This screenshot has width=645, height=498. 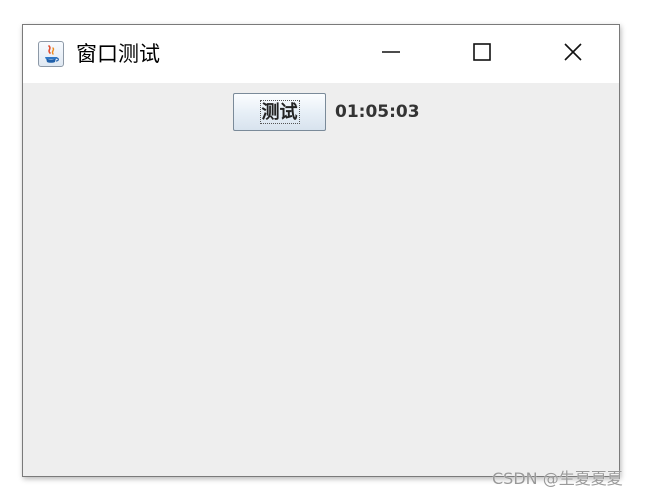 What do you see at coordinates (321, 54) in the screenshot?
I see `title-bar: 窗口测试` at bounding box center [321, 54].